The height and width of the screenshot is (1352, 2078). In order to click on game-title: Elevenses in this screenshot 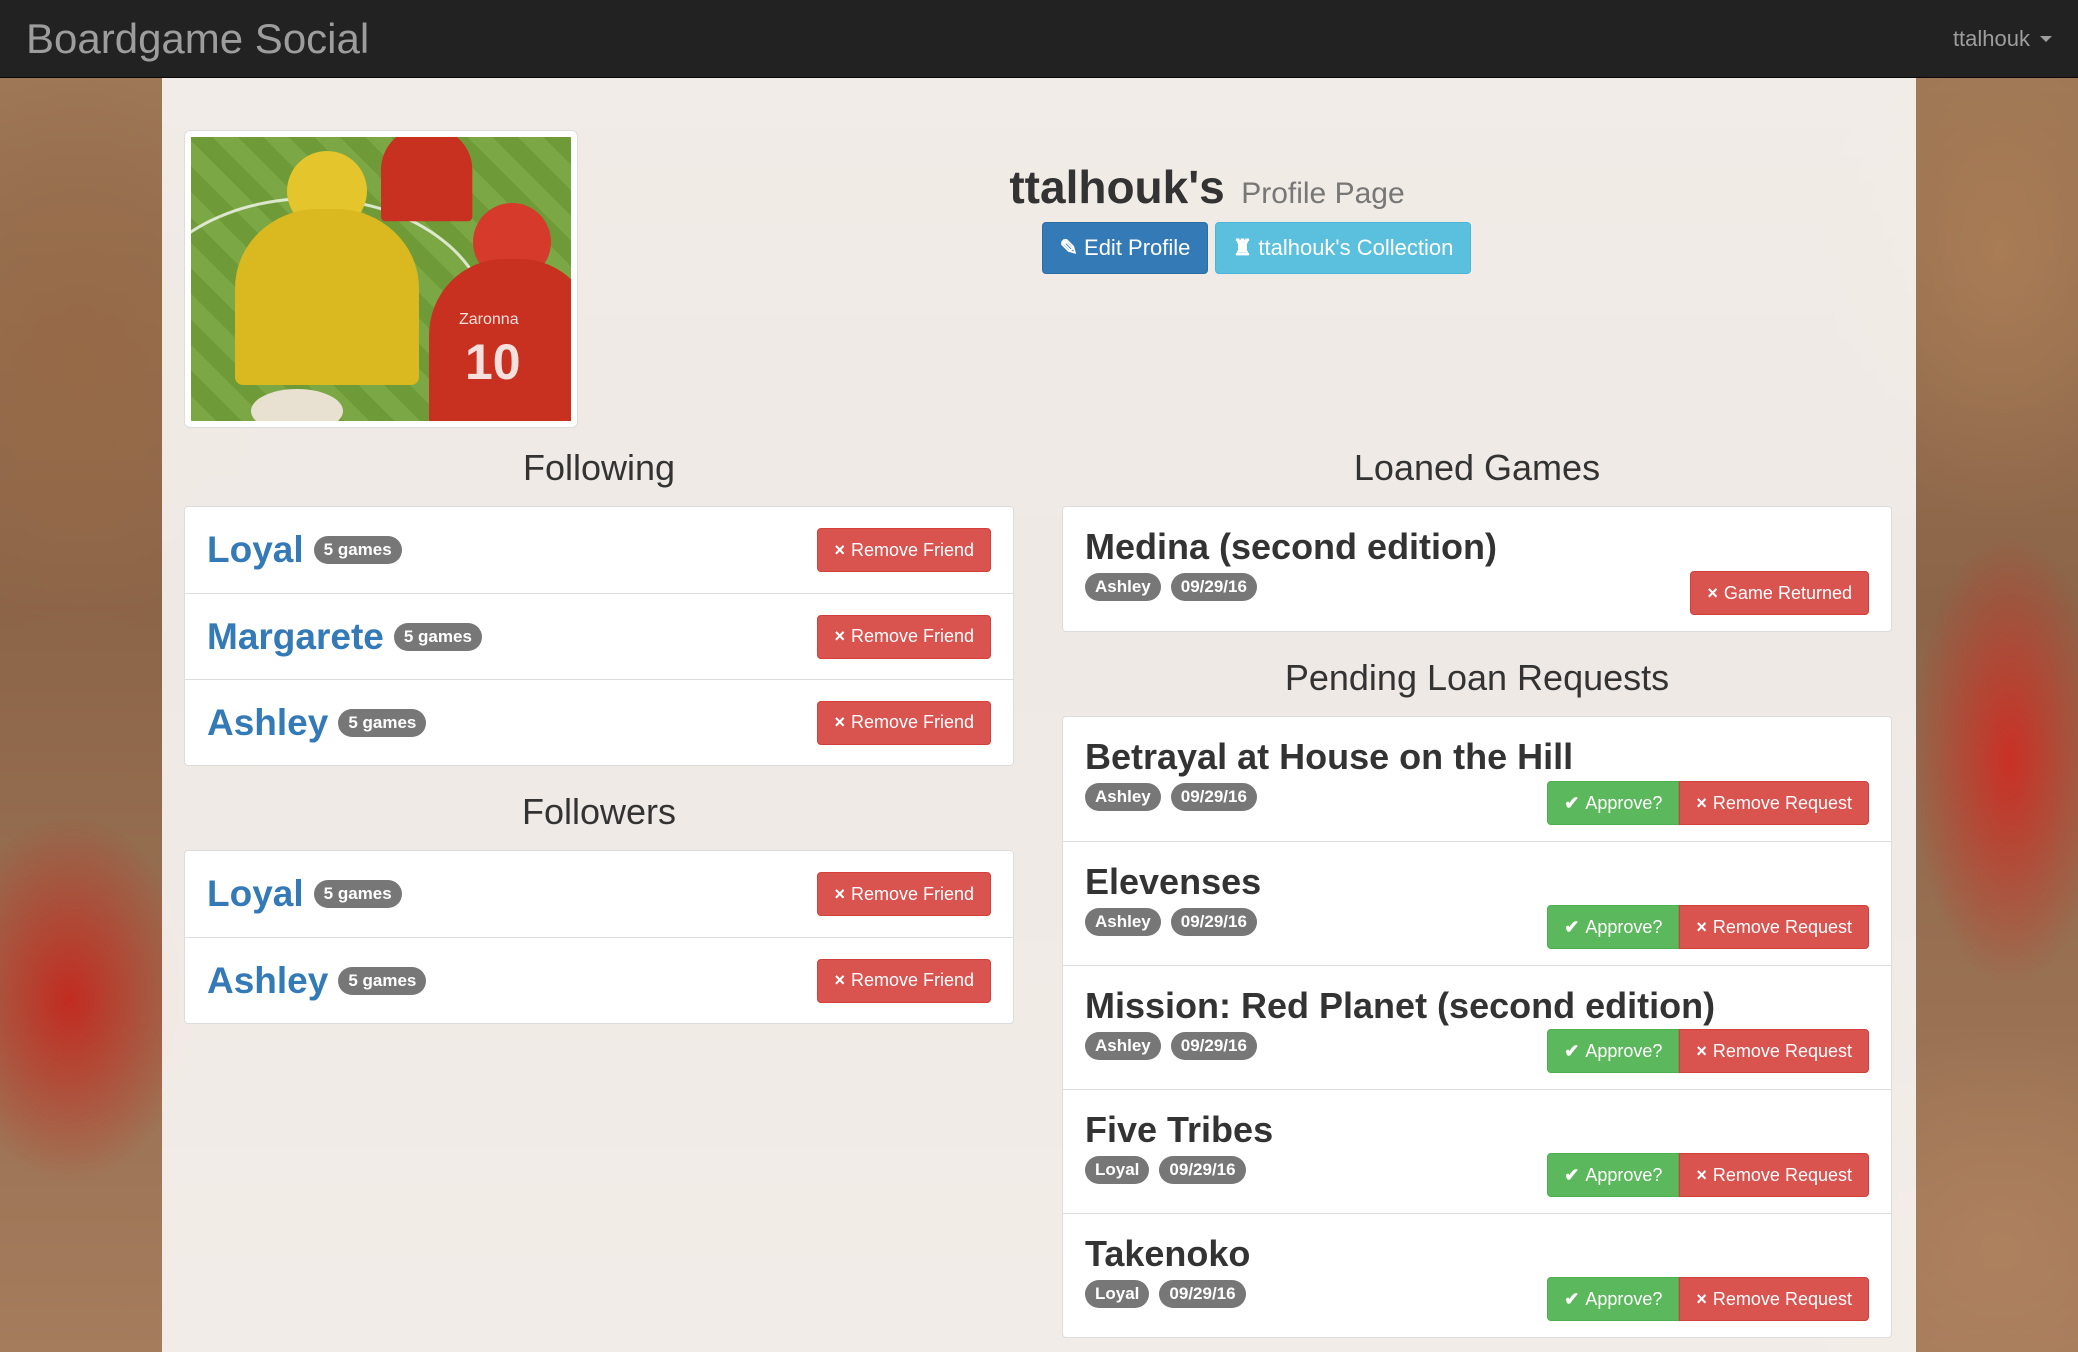, I will do `click(1173, 881)`.